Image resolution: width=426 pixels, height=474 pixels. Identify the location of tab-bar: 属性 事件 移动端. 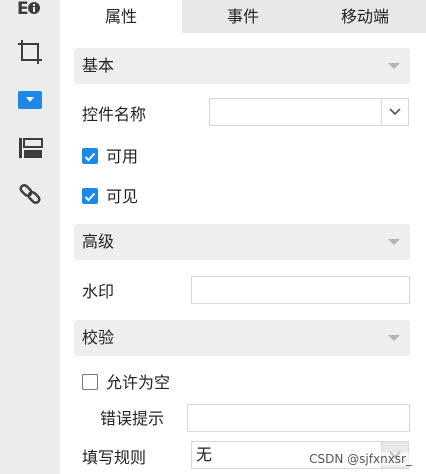
(243, 16).